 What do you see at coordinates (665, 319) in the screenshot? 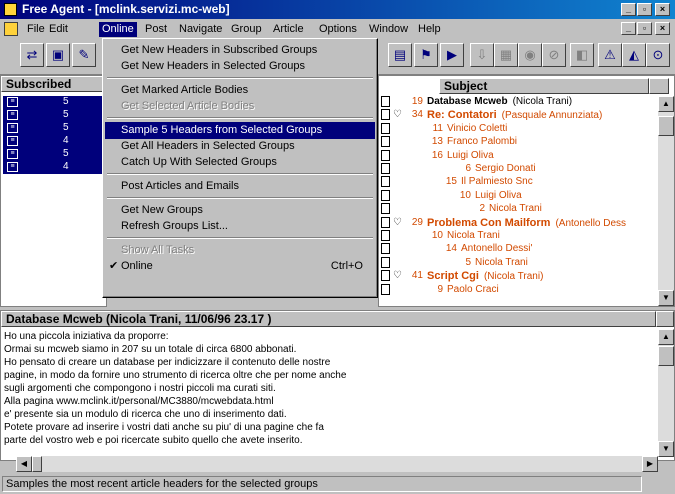
I see `message-maximize-button` at bounding box center [665, 319].